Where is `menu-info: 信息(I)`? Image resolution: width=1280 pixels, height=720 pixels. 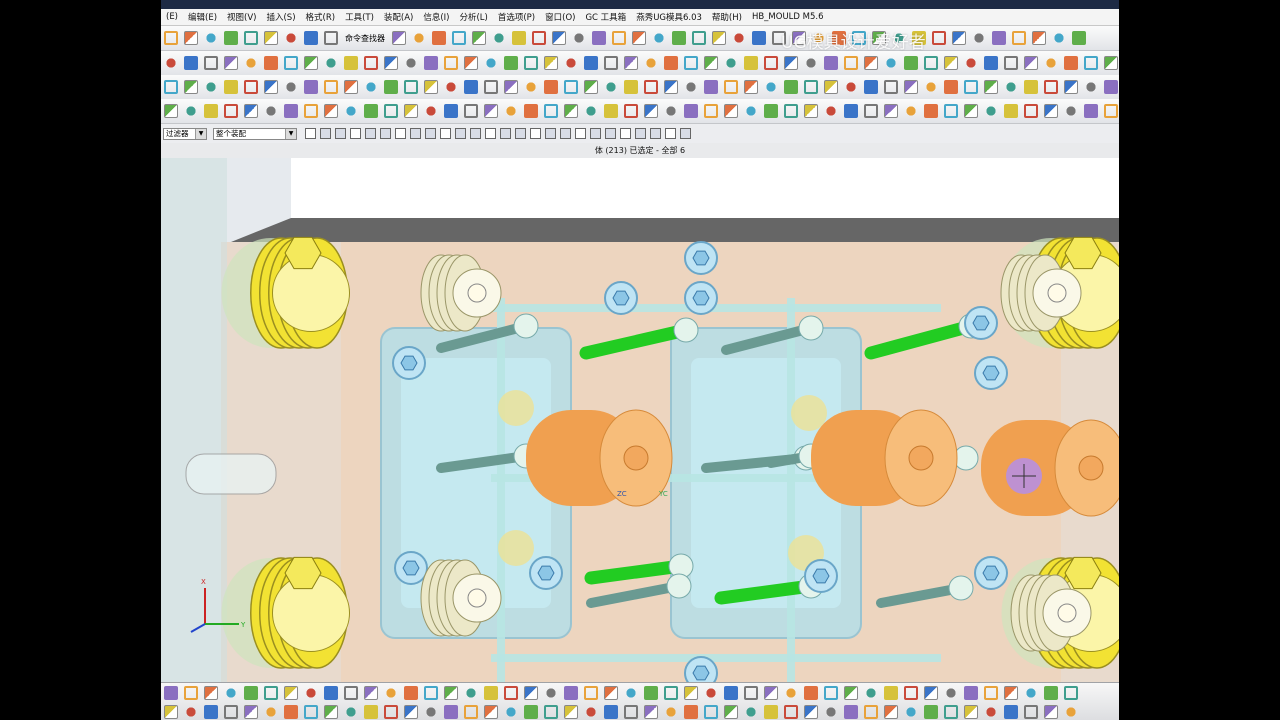
menu-info: 信息(I) is located at coordinates (436, 17).